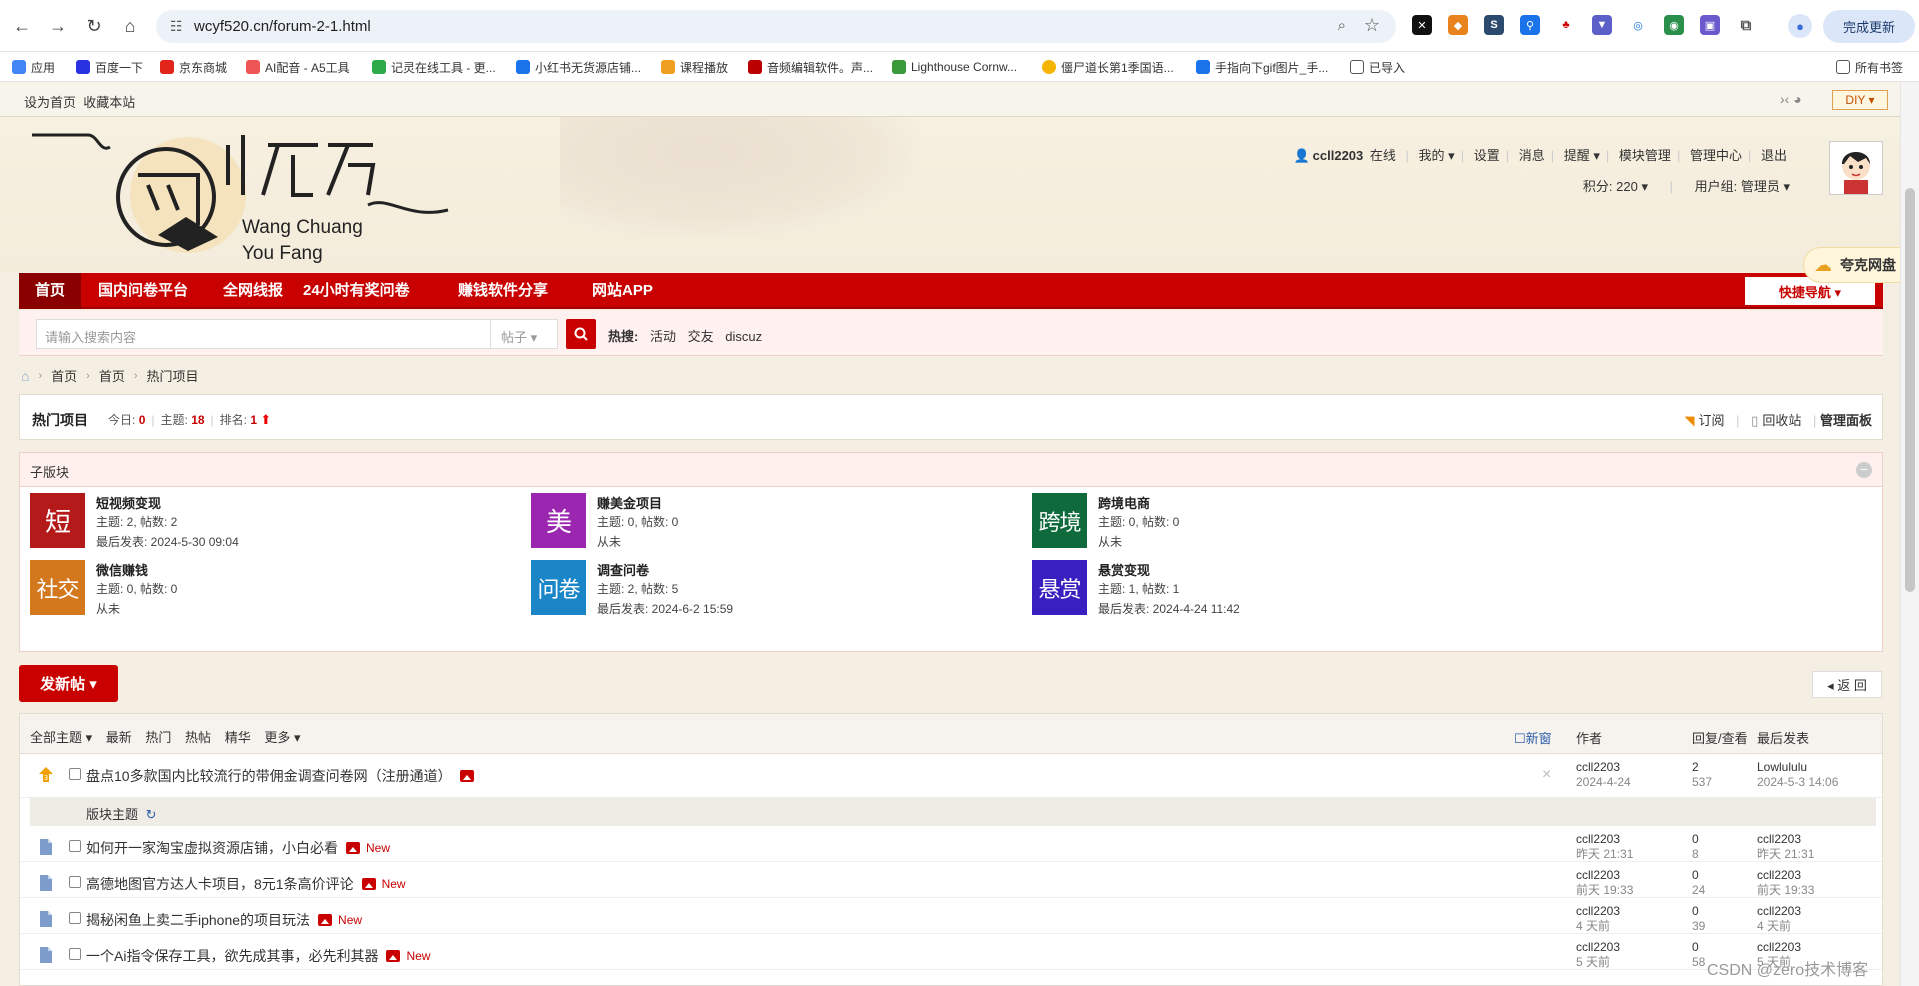 This screenshot has width=1919, height=986. I want to click on filter-all: 全部主题 ▾, so click(61, 737).